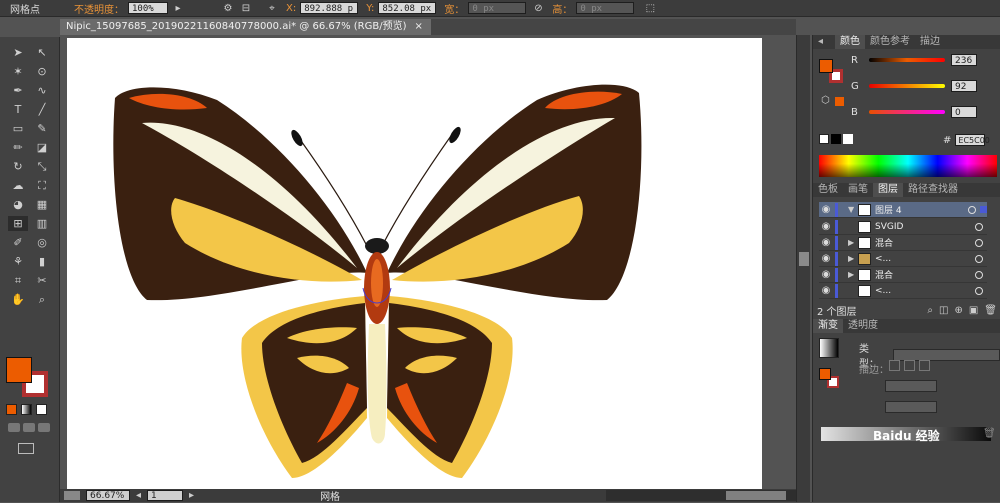 The height and width of the screenshot is (503, 1000). Describe the element at coordinates (42, 109) in the screenshot. I see `line-tool-icon: ╱` at that location.